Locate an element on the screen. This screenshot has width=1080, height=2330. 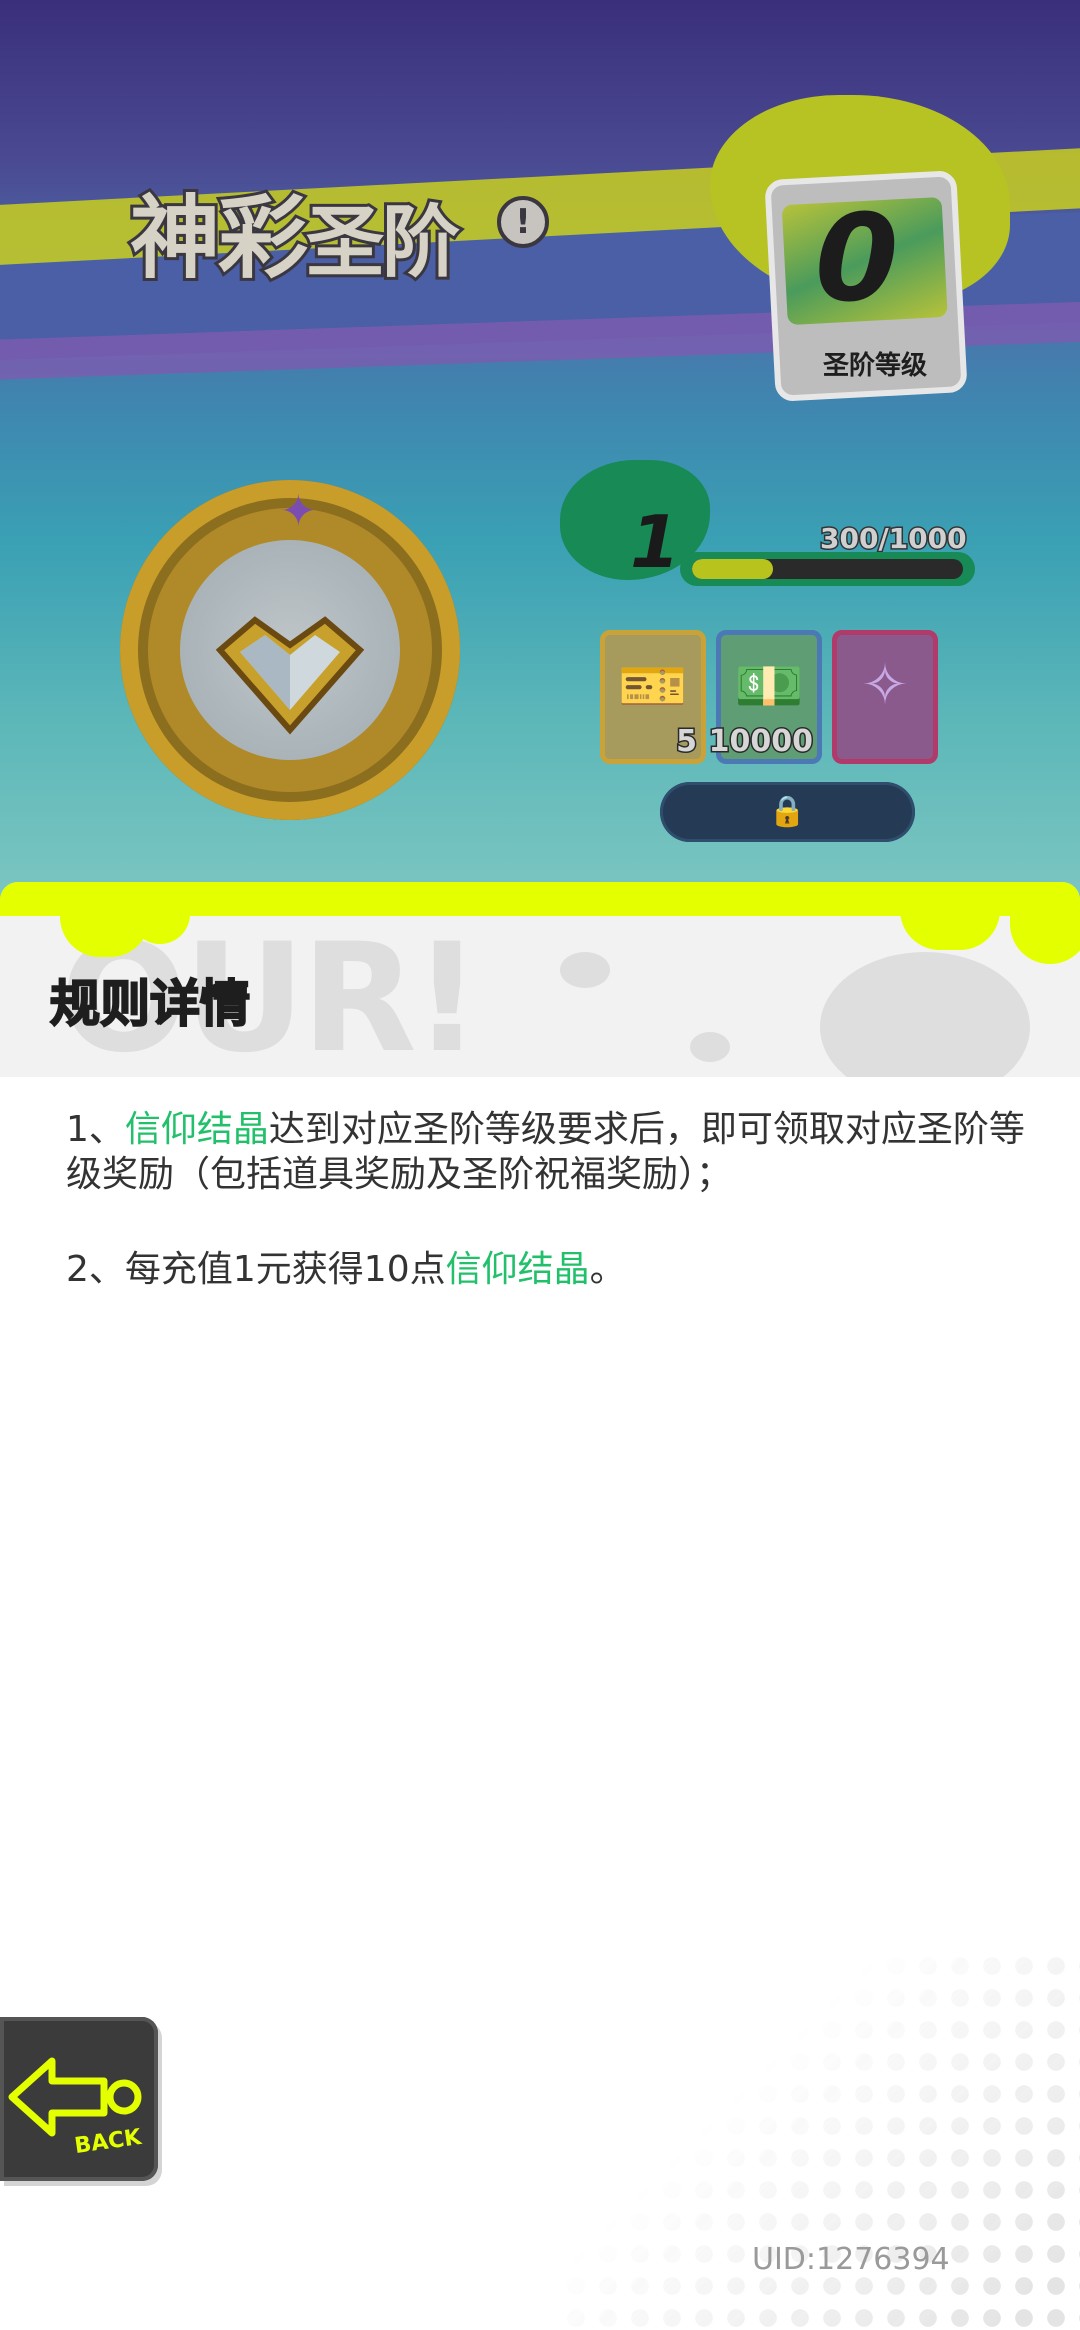
rank-label: 圣阶等级 is located at coordinates (874, 366).